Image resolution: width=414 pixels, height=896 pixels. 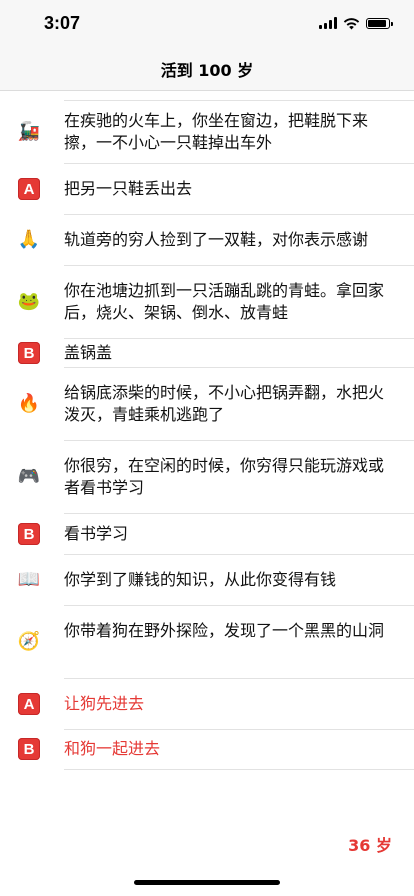 What do you see at coordinates (207, 882) in the screenshot?
I see `home-indicator` at bounding box center [207, 882].